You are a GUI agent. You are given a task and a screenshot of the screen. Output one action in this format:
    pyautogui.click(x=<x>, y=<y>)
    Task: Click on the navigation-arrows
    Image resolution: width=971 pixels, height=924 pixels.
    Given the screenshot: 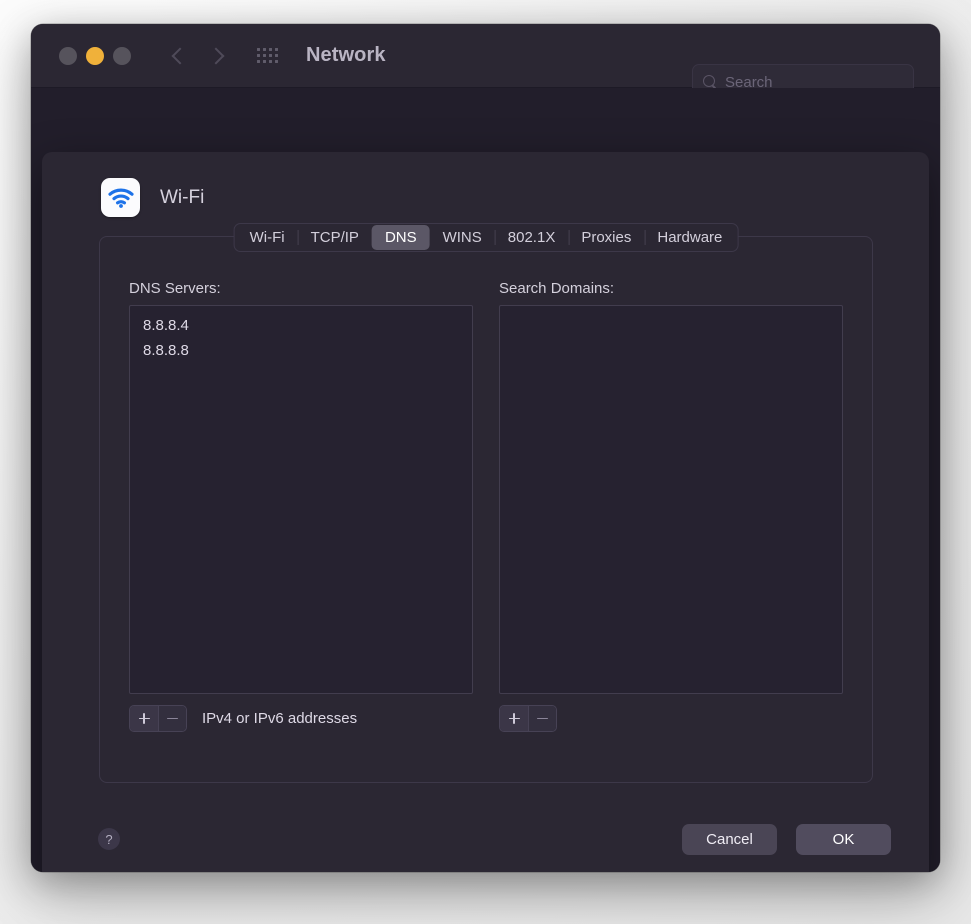 What is the action you would take?
    pyautogui.click(x=198, y=56)
    